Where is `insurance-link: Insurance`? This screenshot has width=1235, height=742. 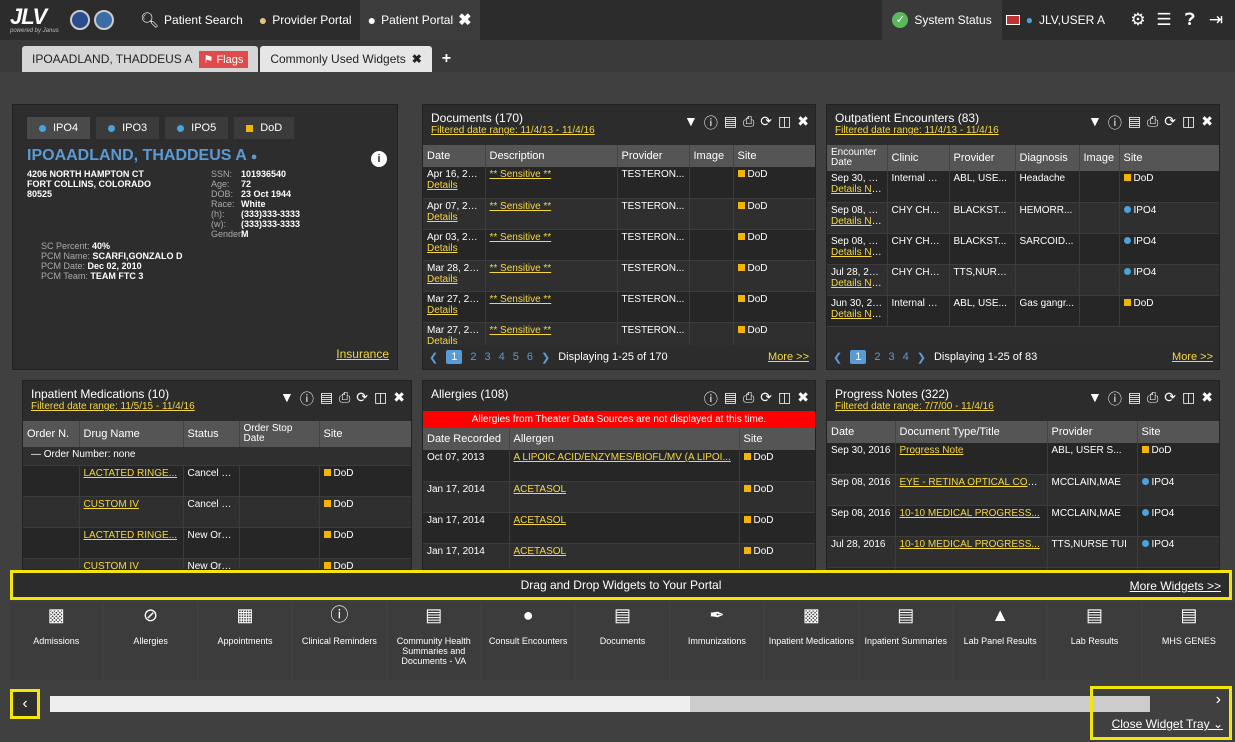
insurance-link: Insurance is located at coordinates (362, 354).